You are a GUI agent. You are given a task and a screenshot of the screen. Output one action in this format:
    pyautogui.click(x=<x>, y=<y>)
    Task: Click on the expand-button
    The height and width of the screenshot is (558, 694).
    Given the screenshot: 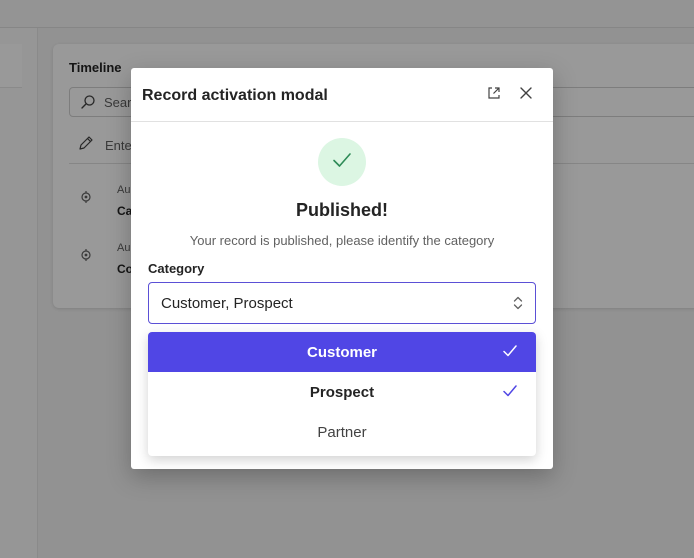 What is the action you would take?
    pyautogui.click(x=494, y=95)
    